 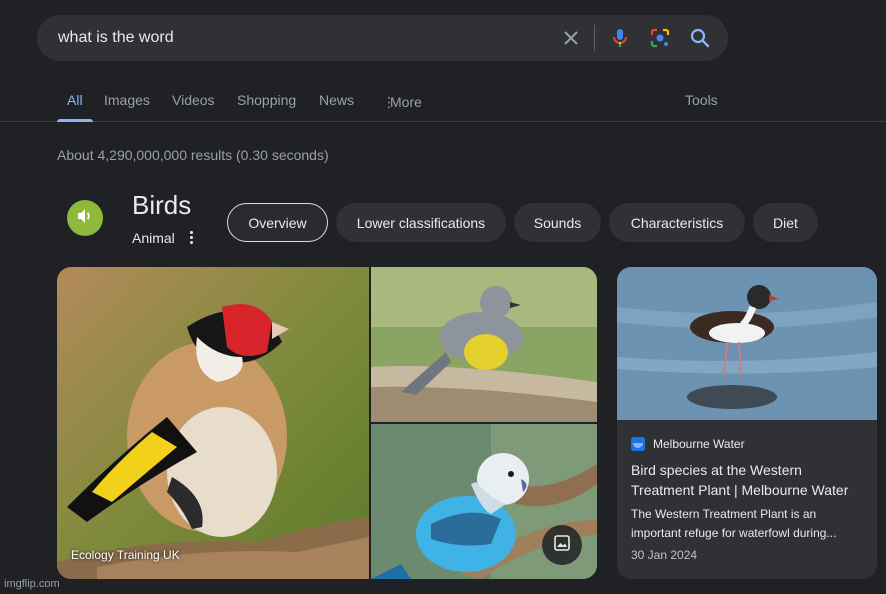 I want to click on search-bar, so click(x=382, y=38).